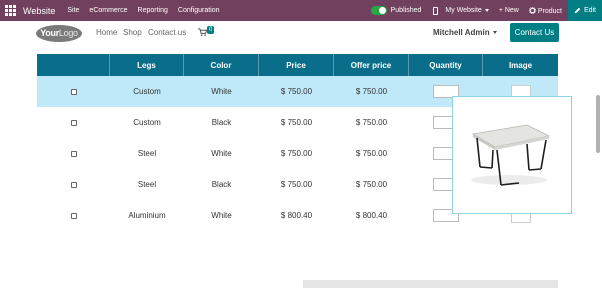  Describe the element at coordinates (73, 10) in the screenshot. I see `menu-site: Site` at that location.